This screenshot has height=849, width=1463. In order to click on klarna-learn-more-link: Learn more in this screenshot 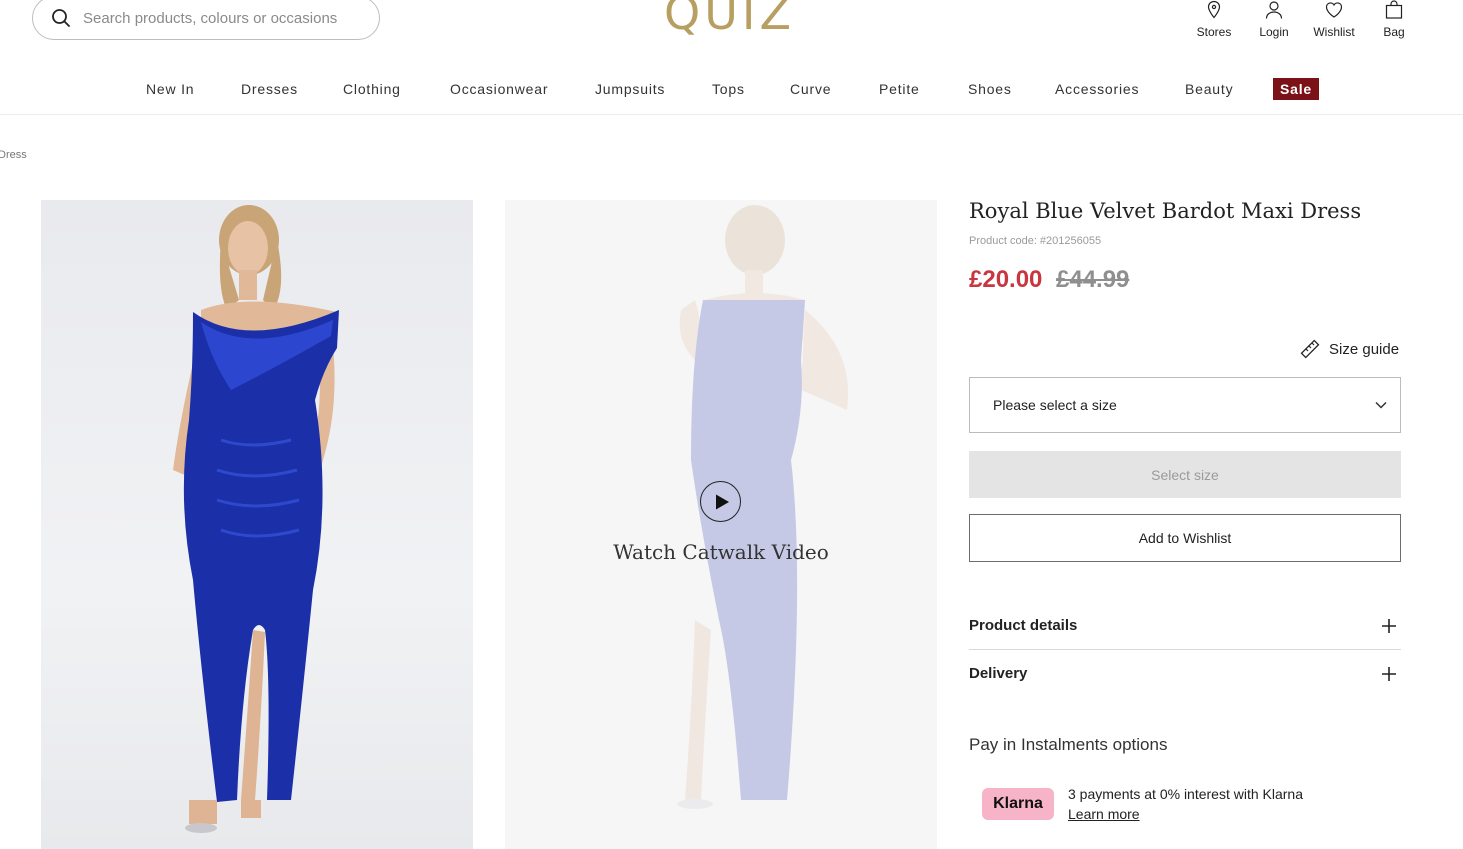, I will do `click(1104, 814)`.